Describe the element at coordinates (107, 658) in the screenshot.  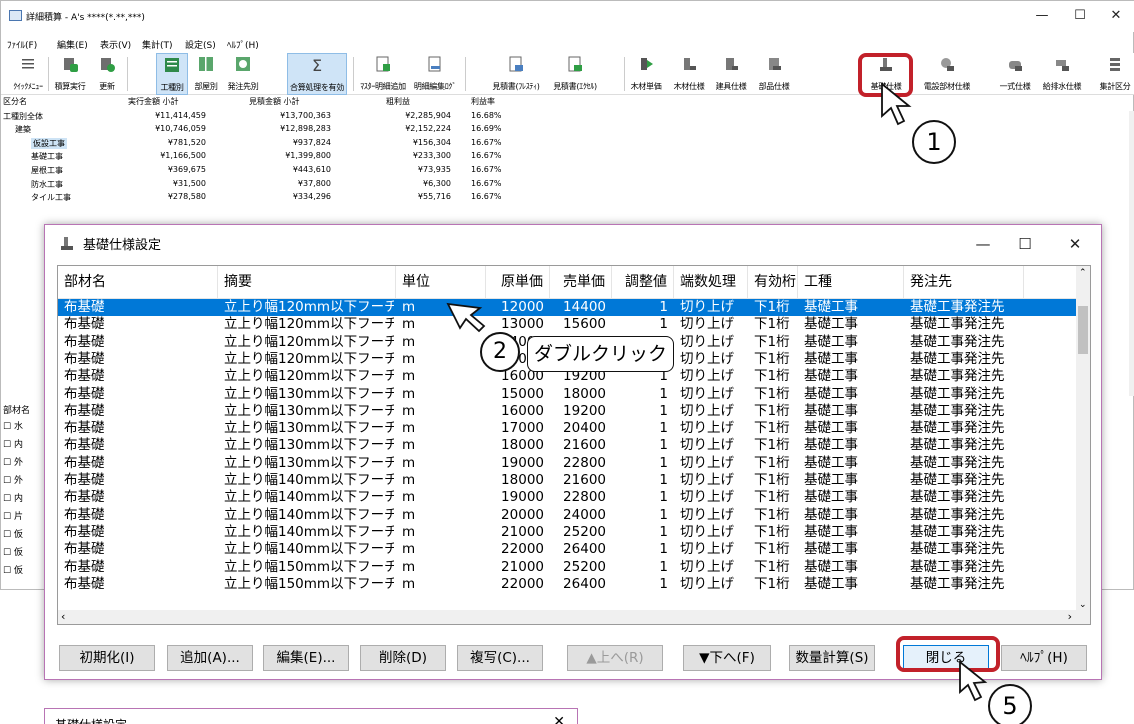
I see `init-button: 初期化(I)` at that location.